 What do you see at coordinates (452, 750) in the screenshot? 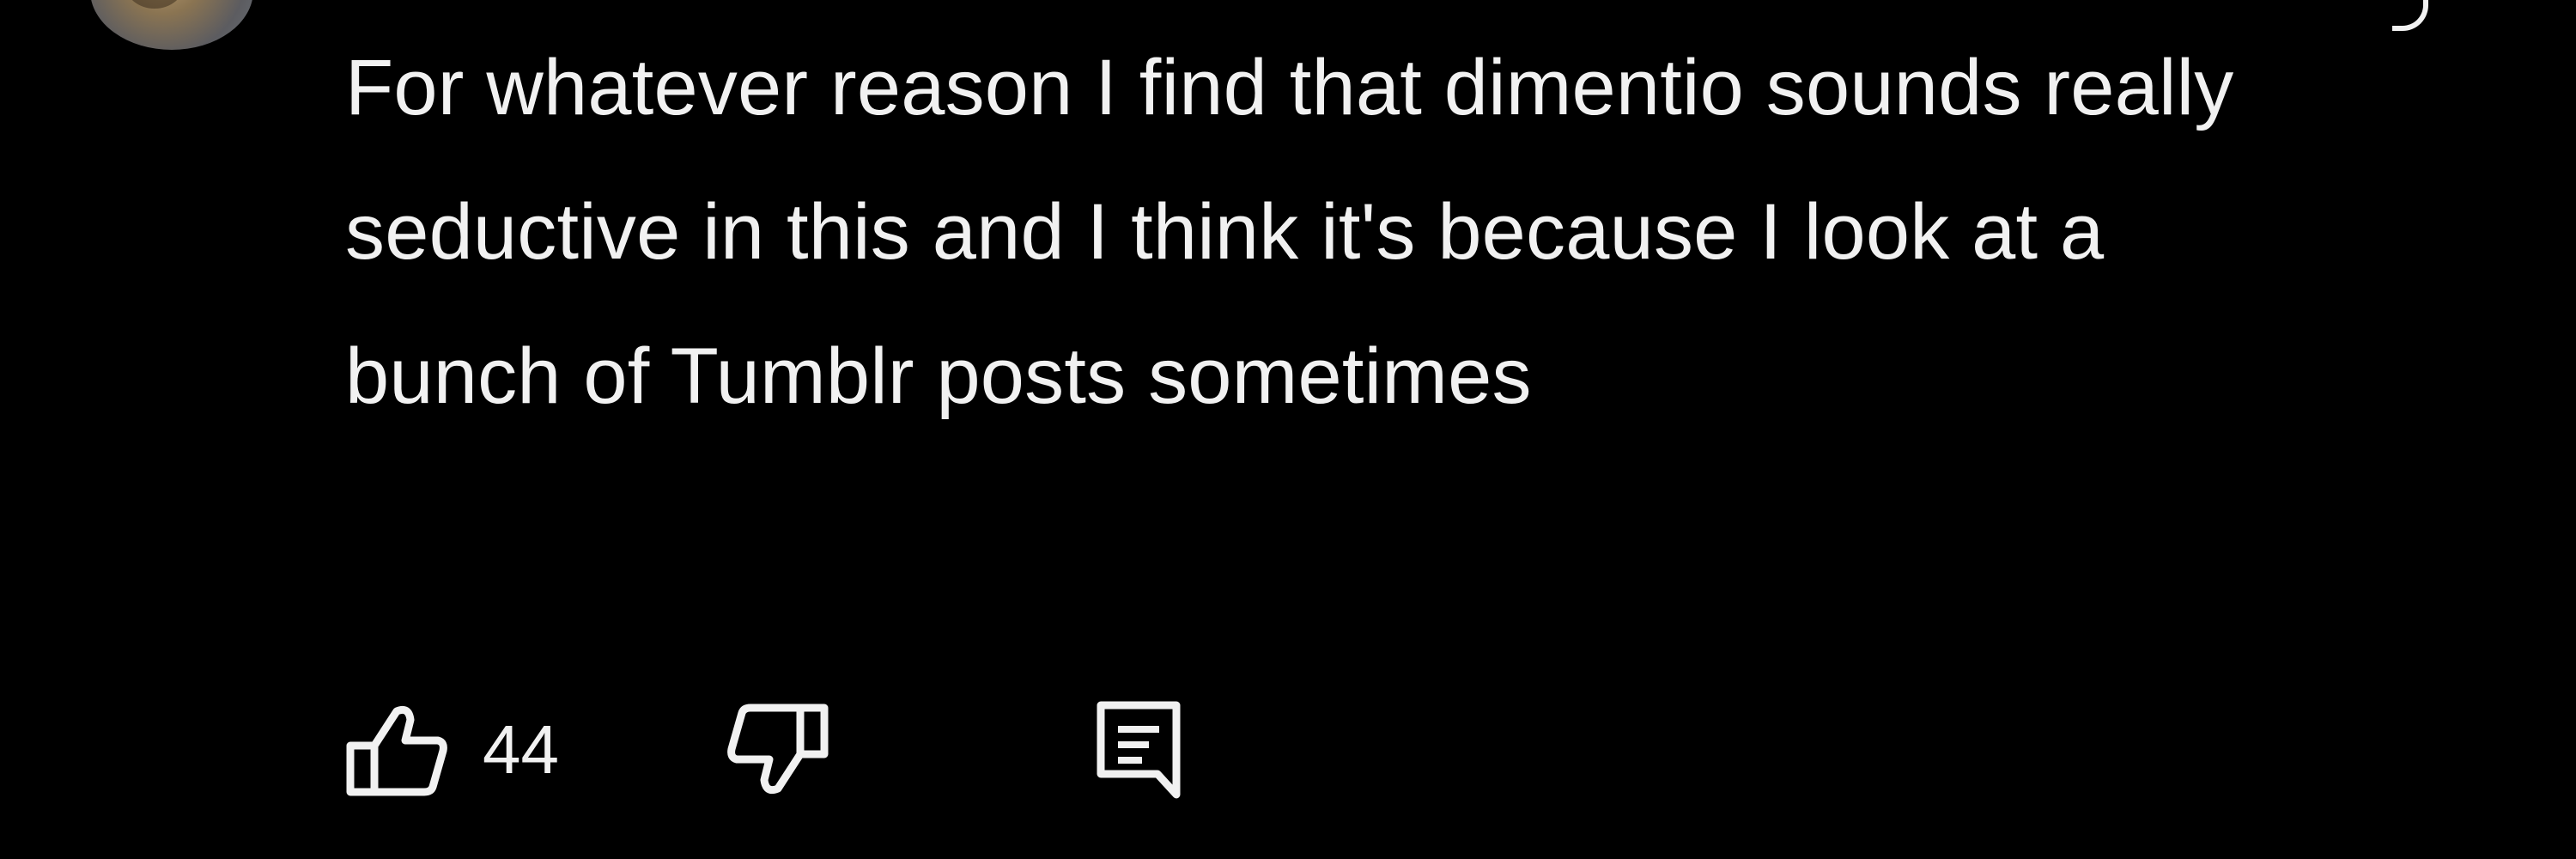
I see `like-group: 44` at bounding box center [452, 750].